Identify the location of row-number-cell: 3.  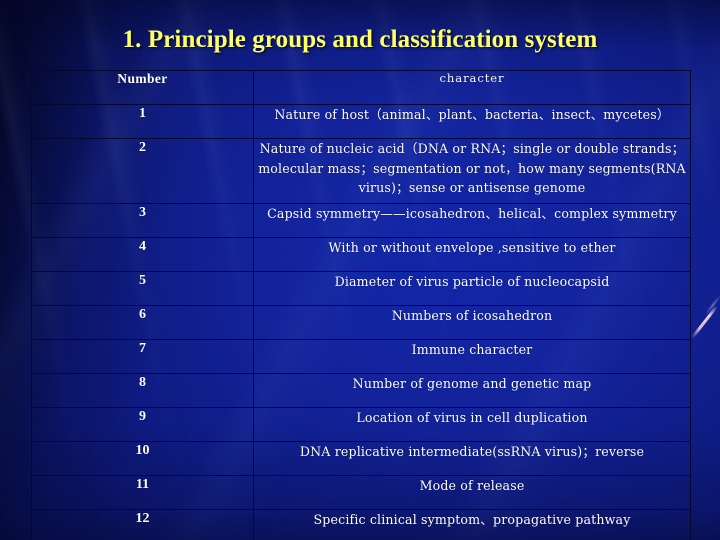
(142, 220).